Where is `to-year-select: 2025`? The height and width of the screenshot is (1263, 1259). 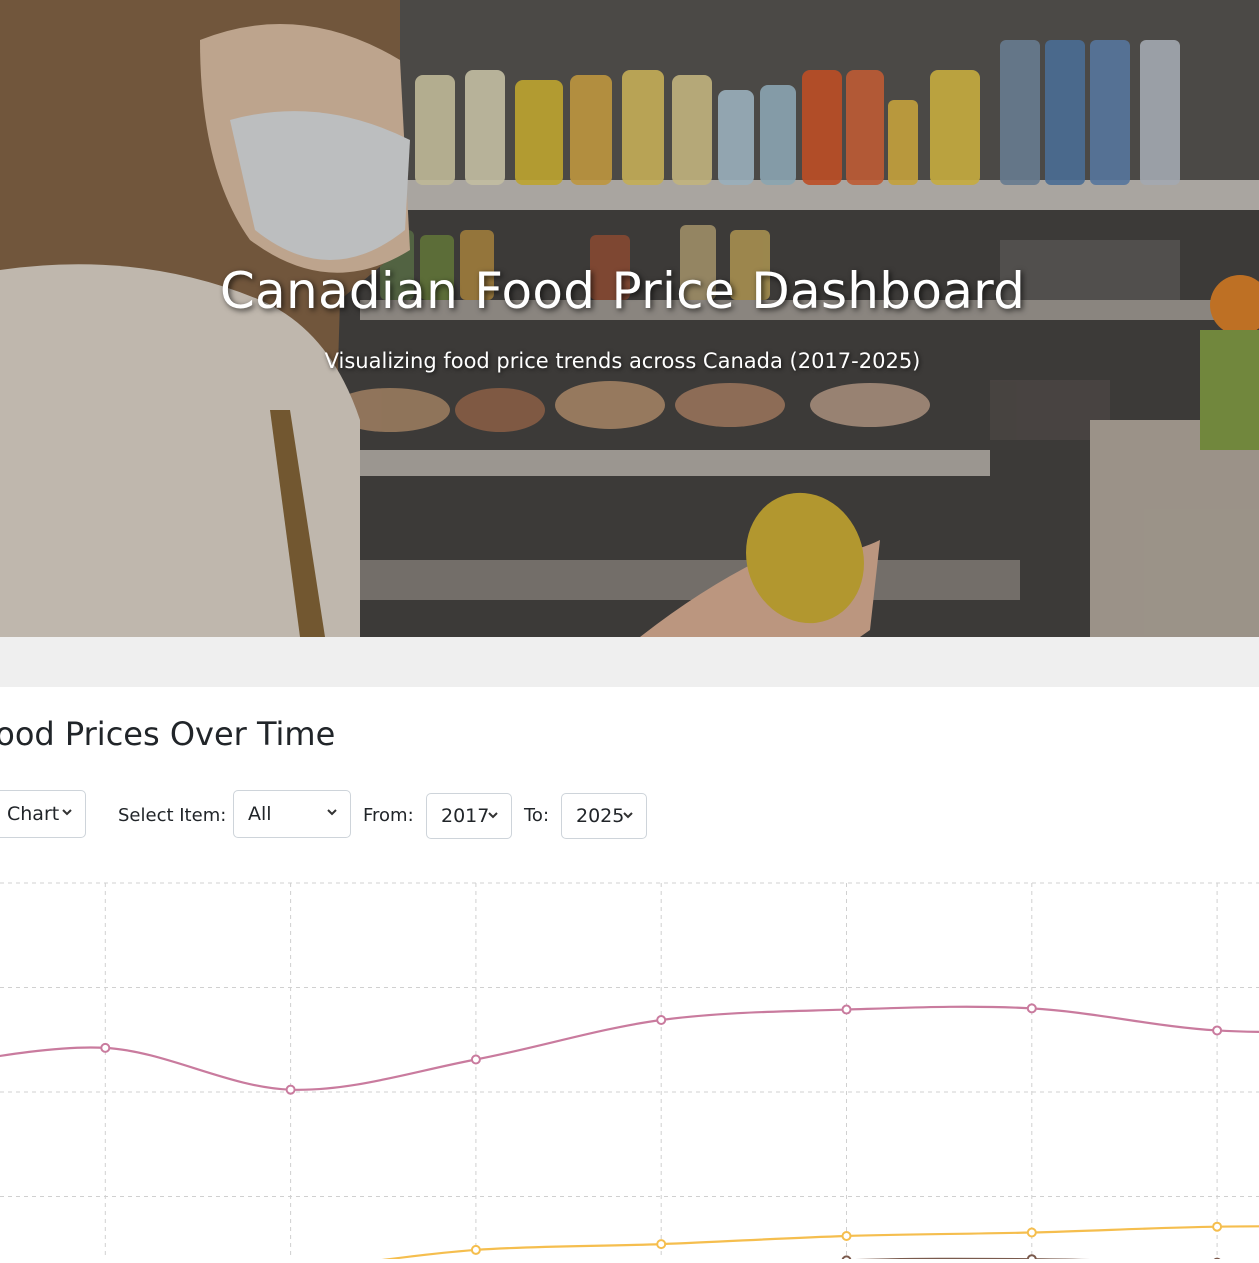 to-year-select: 2025 is located at coordinates (604, 816).